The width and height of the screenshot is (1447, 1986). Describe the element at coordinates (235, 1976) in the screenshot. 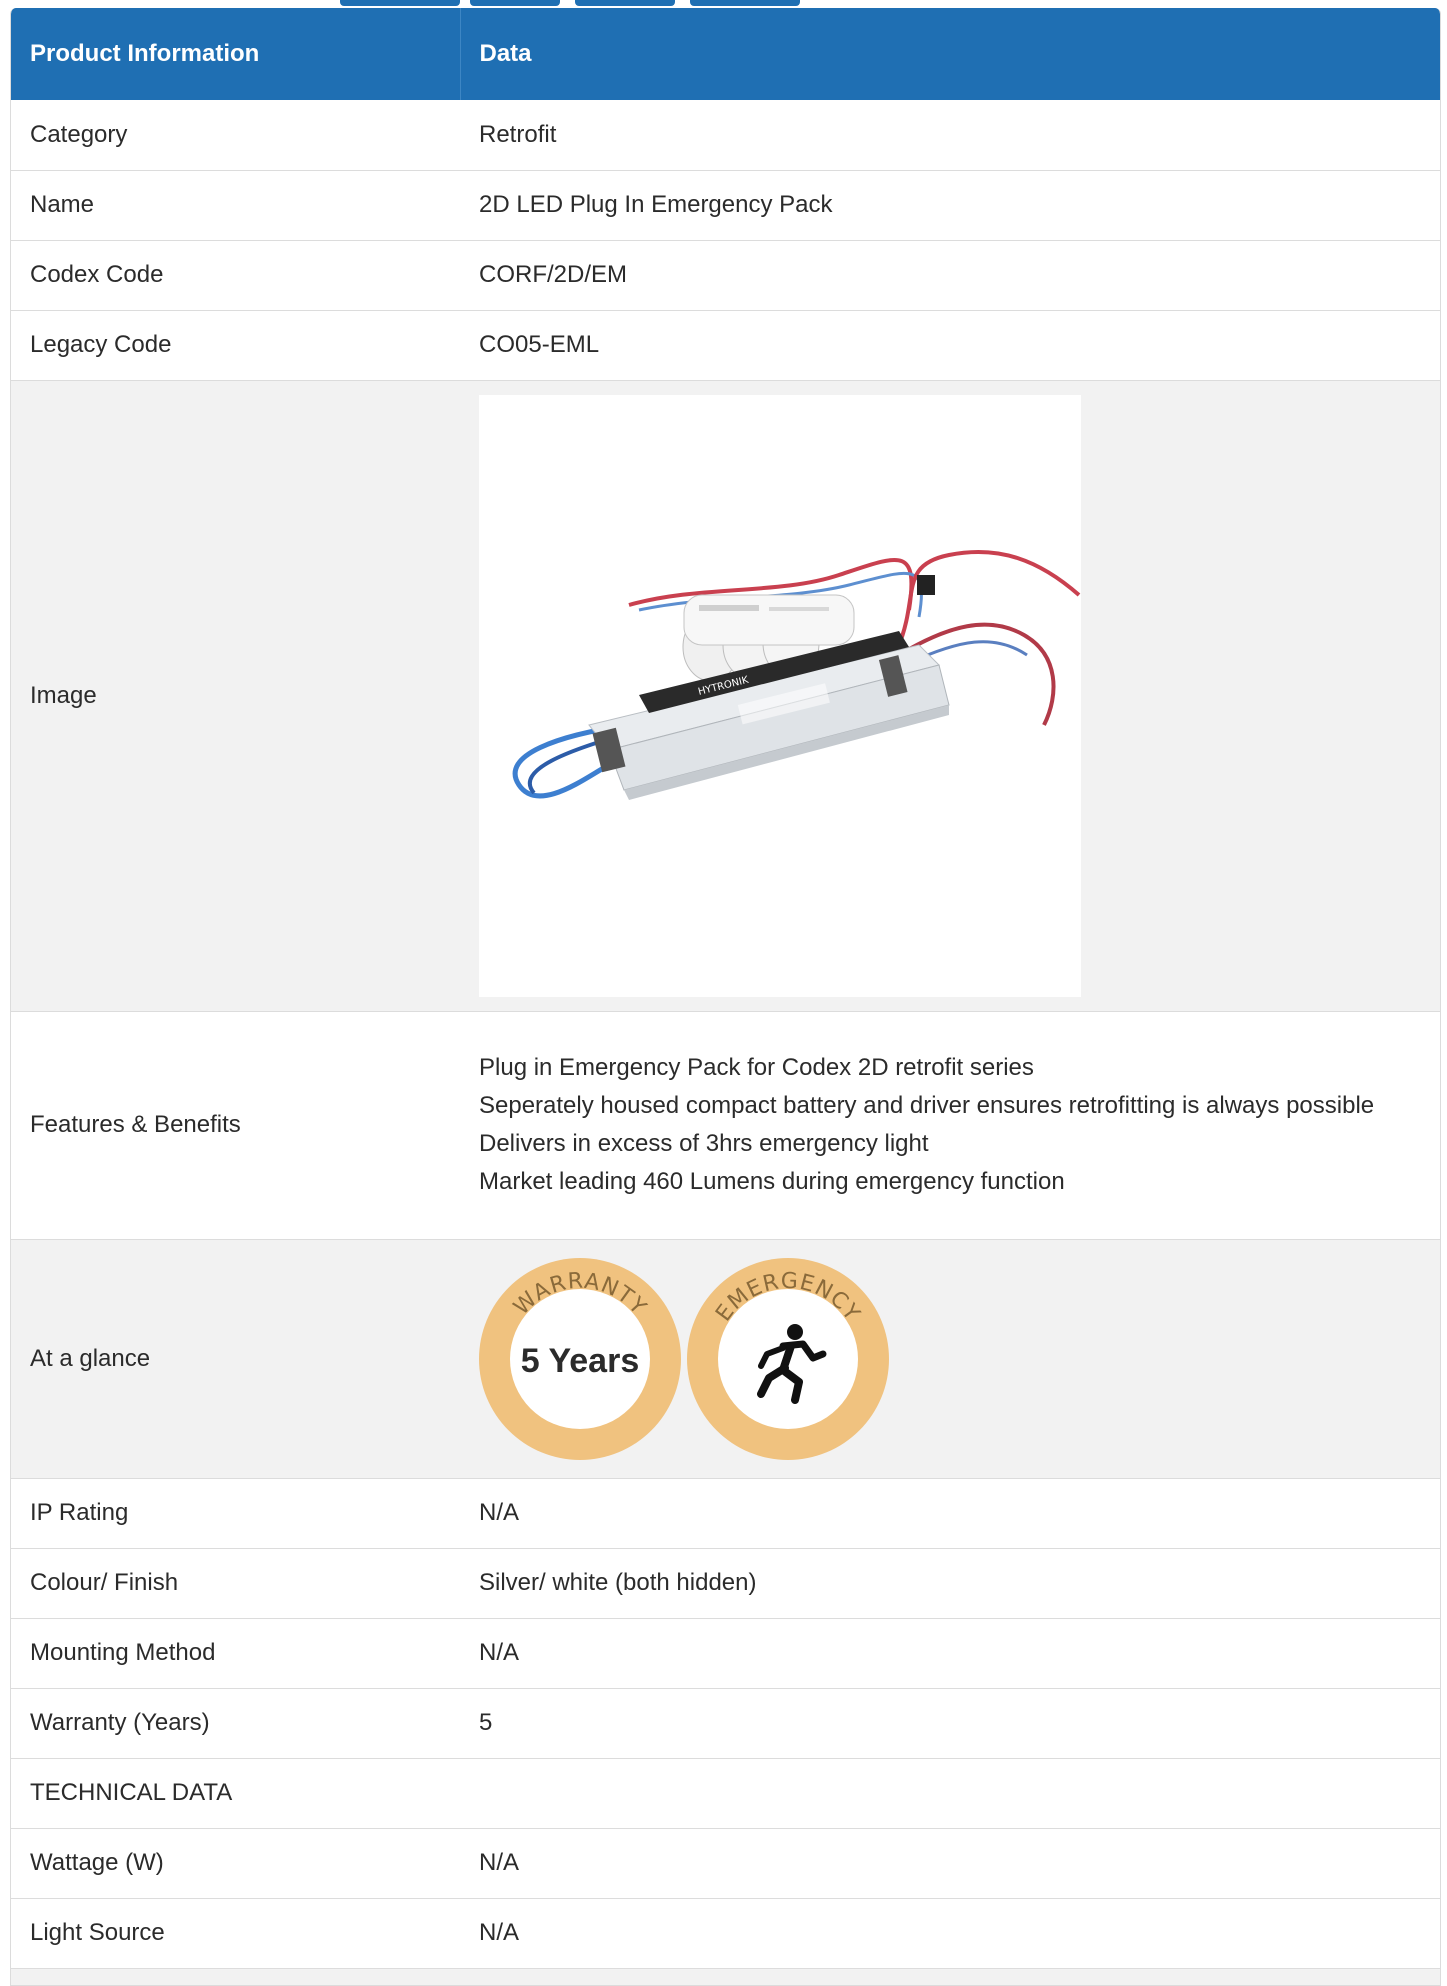

I see `row-label` at that location.